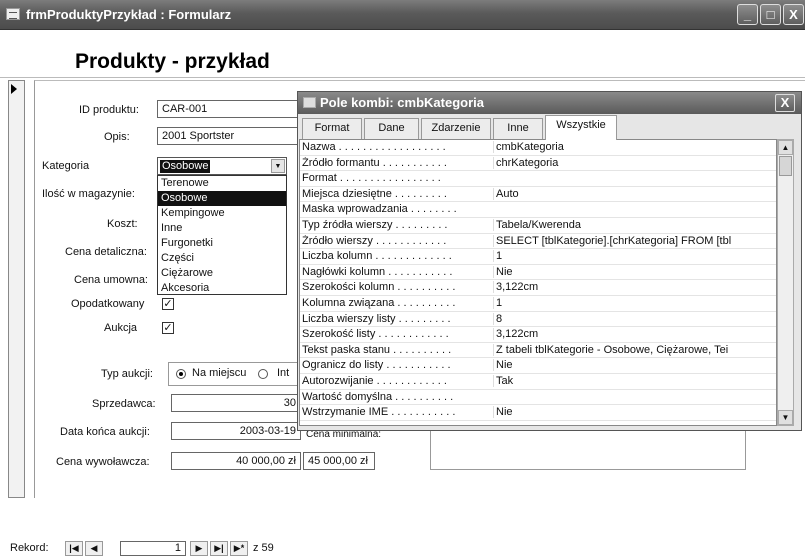 This screenshot has width=805, height=556. I want to click on first-record-button: |◀, so click(74, 548).